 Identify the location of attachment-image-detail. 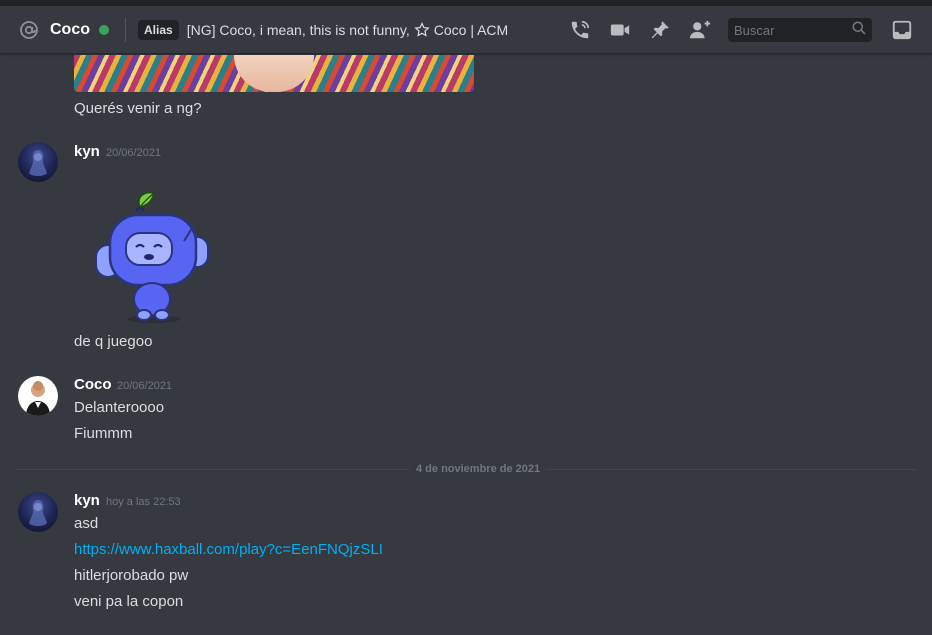
(274, 73).